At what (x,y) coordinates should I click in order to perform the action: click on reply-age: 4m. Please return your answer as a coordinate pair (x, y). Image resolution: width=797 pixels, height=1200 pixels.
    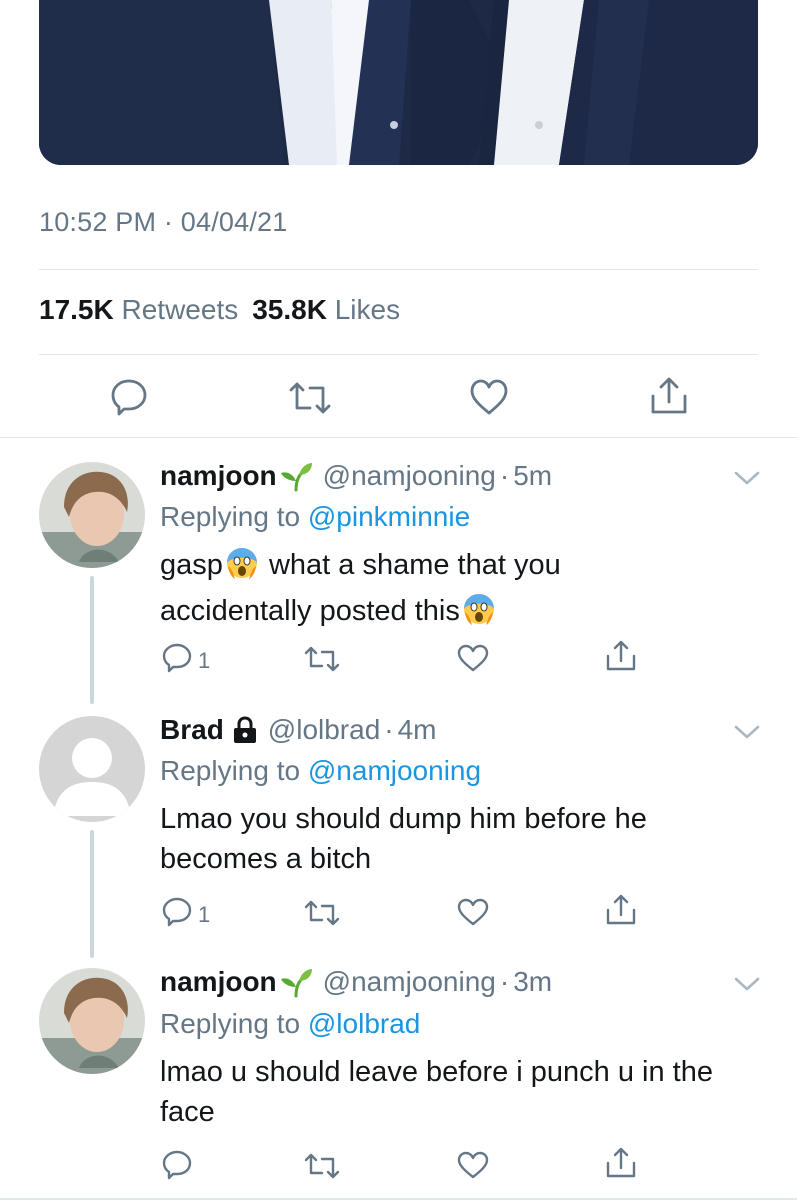
    Looking at the image, I should click on (417, 730).